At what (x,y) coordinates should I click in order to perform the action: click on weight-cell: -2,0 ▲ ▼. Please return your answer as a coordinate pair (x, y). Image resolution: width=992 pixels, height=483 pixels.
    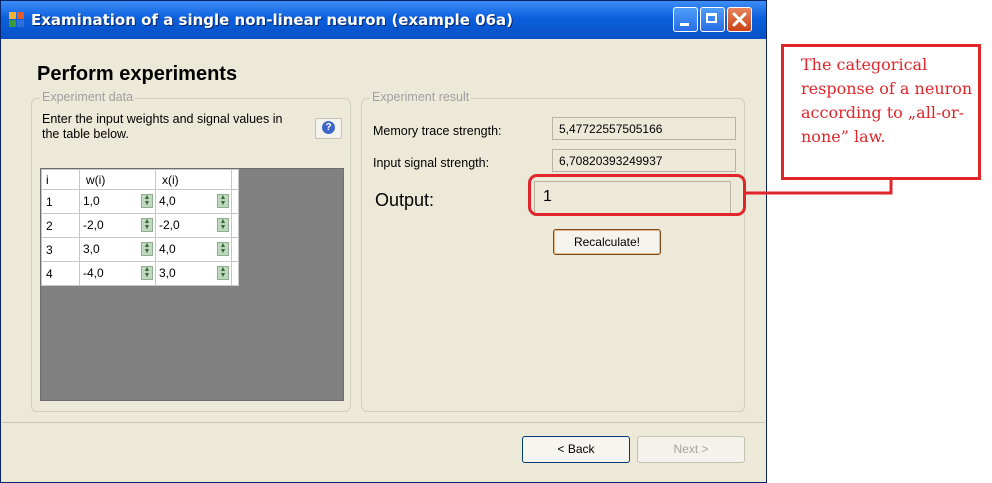
    Looking at the image, I should click on (117, 225).